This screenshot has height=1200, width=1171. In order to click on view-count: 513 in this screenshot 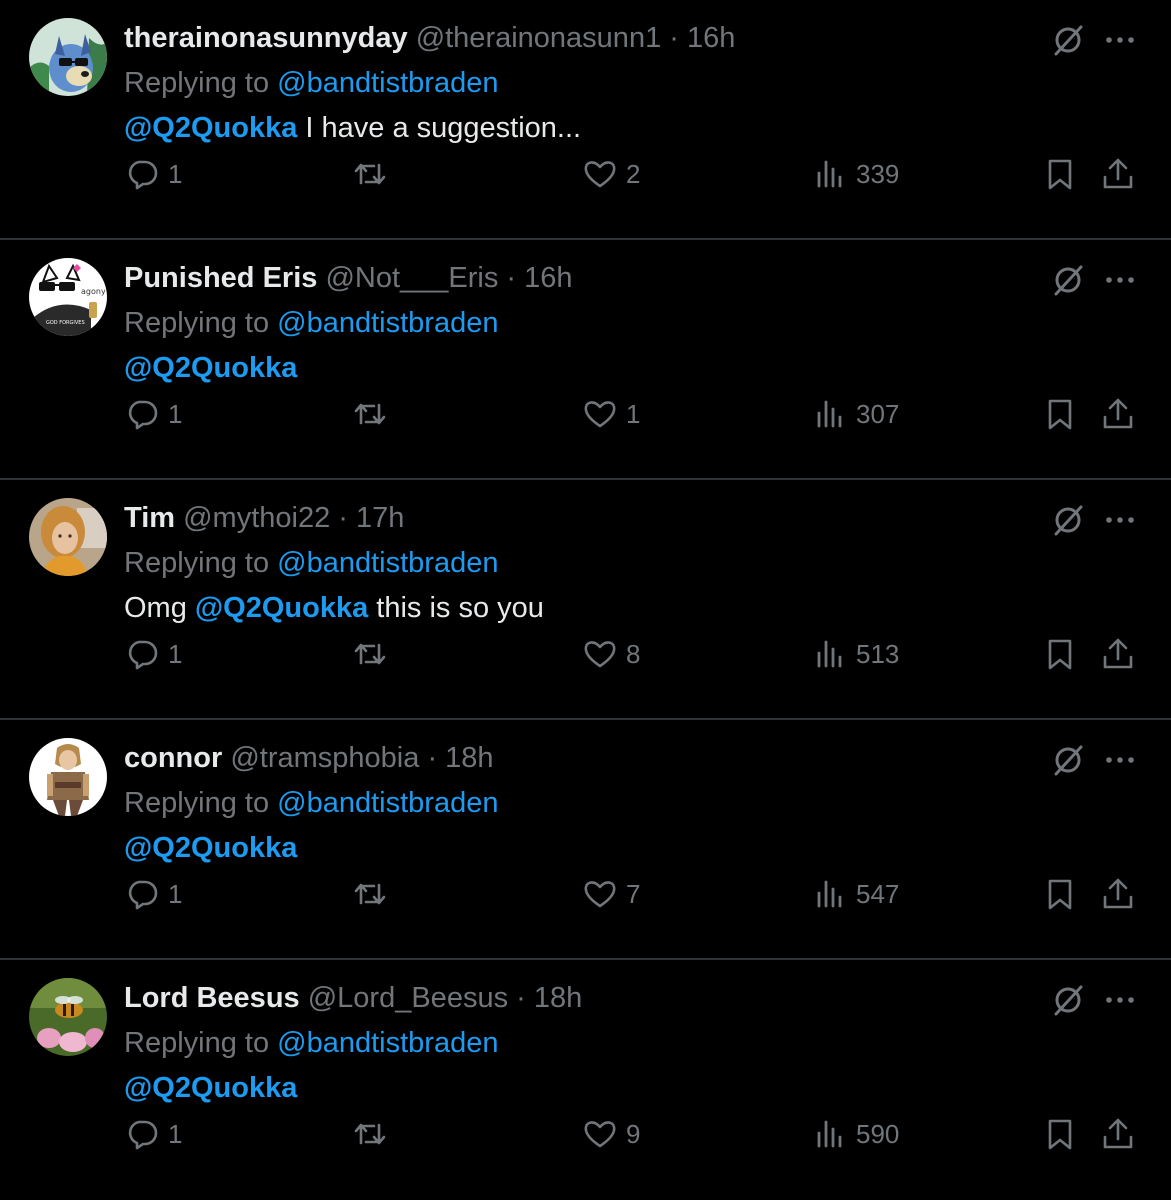, I will do `click(878, 653)`.